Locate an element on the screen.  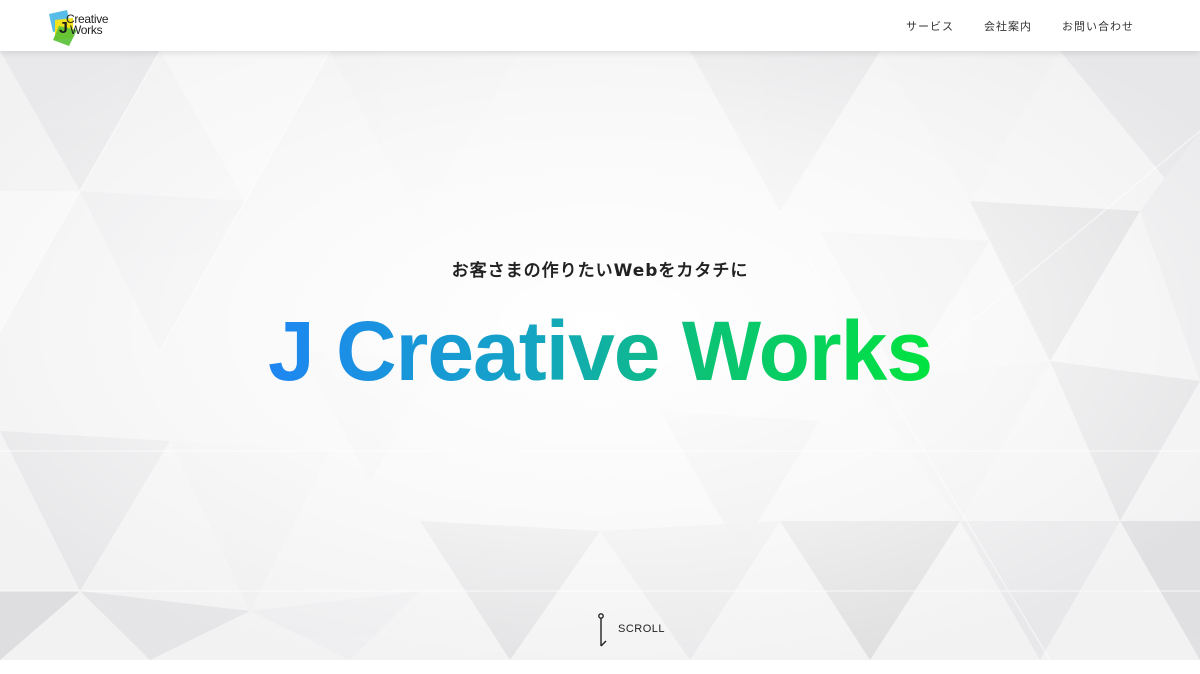
hero-title: J Creative Works is located at coordinates (600, 351).